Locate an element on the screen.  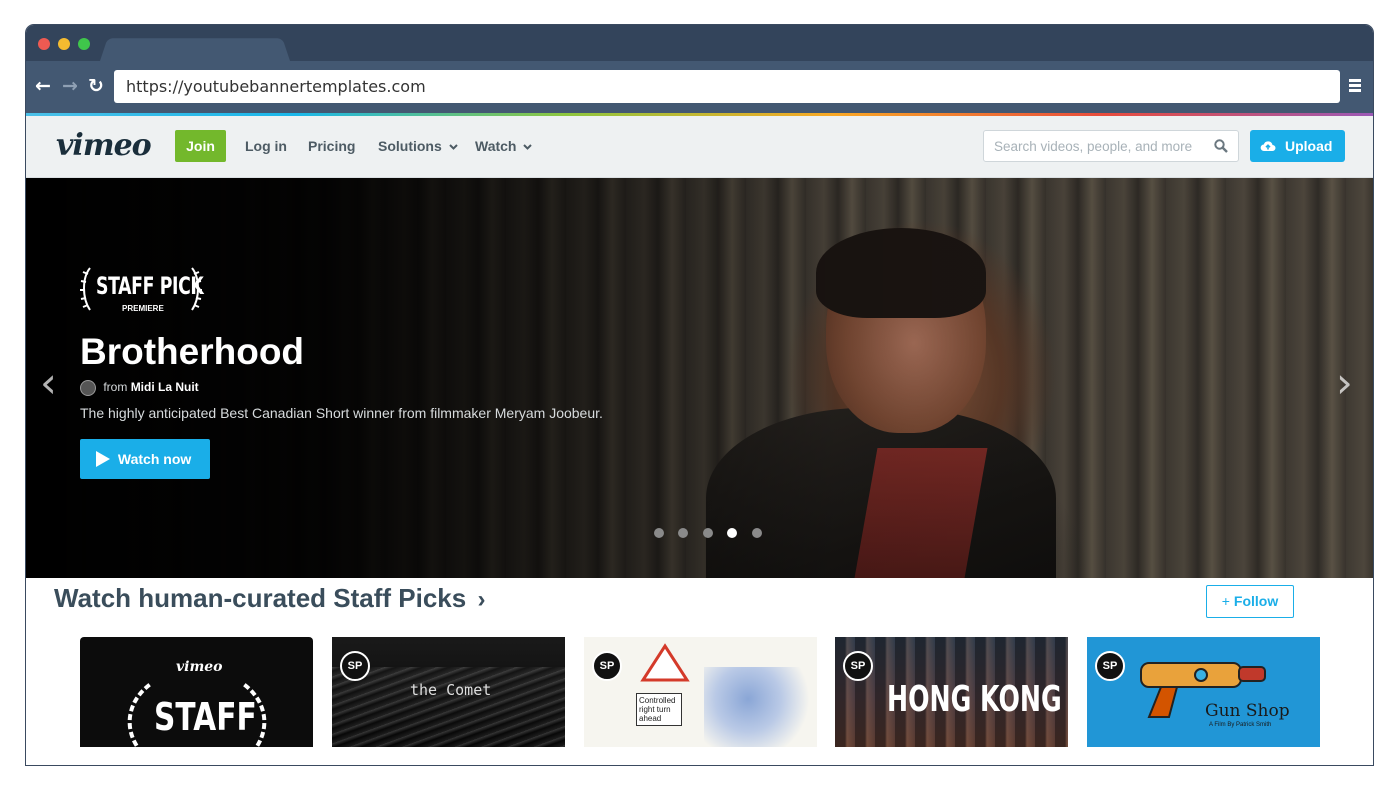
thumbnail-subtitle: A Film By Patrick Smith is located at coordinates (1240, 725).